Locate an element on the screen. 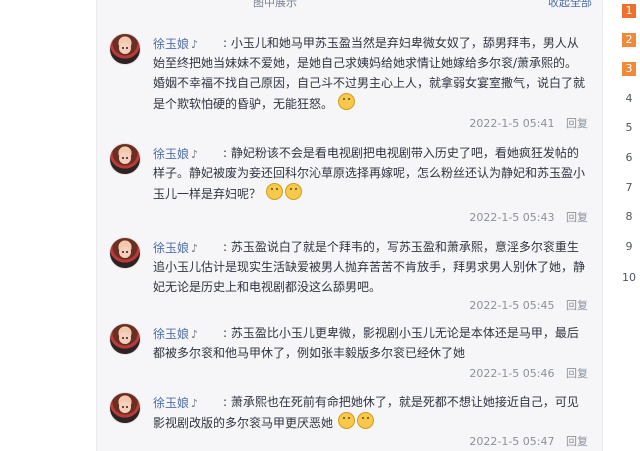 The image size is (640, 451). comment-time: 2022-1-5 05:45 is located at coordinates (512, 305).